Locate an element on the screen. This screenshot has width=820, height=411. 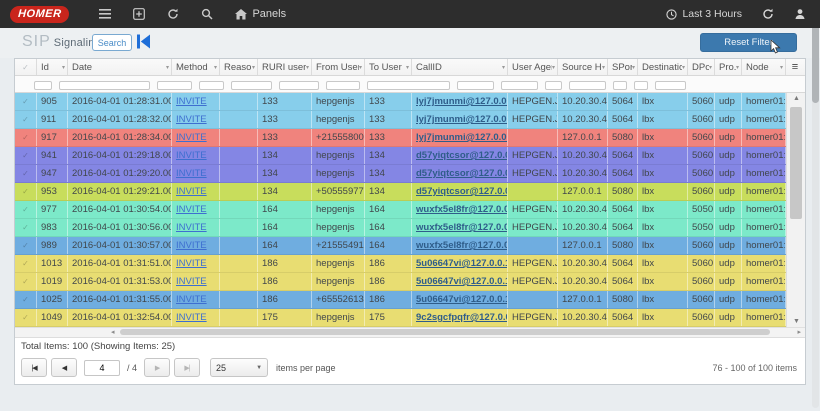
column-header-pro: Pro...▾ is located at coordinates (728, 67).